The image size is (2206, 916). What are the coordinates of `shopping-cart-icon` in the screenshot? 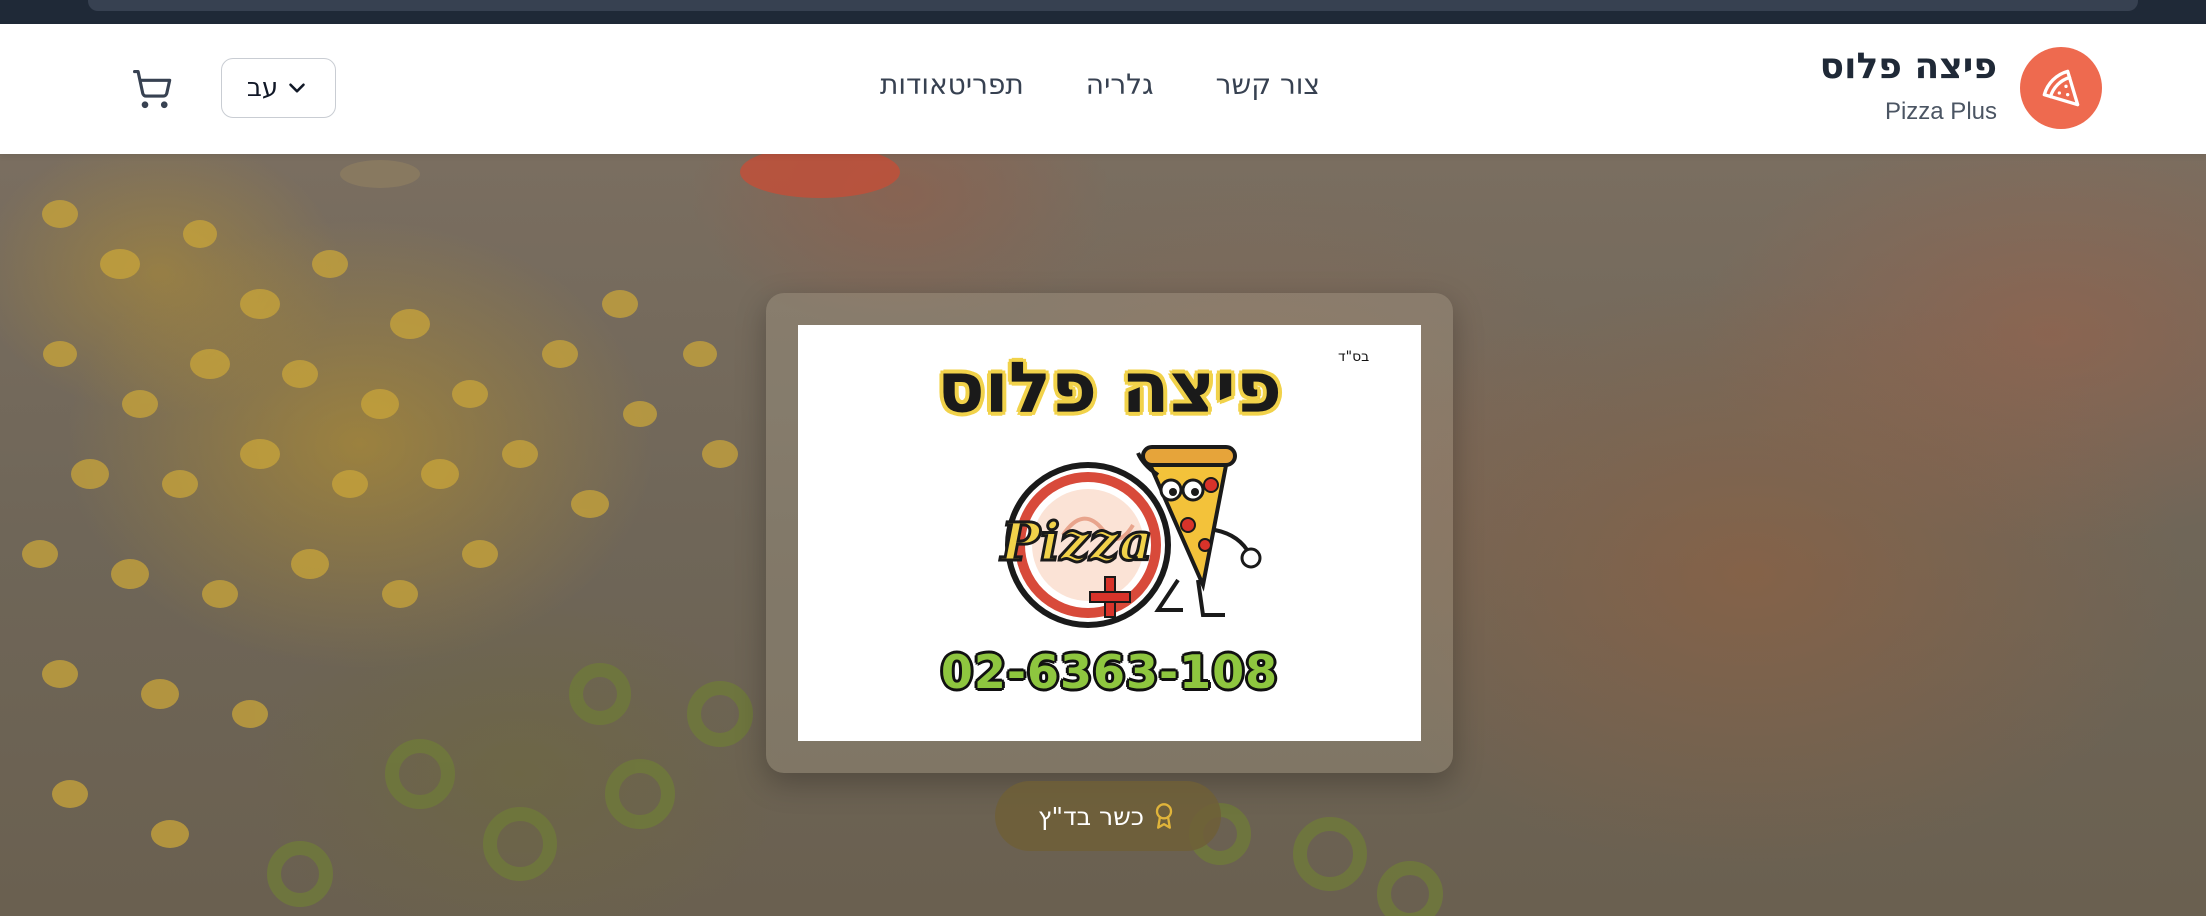 It's located at (152, 89).